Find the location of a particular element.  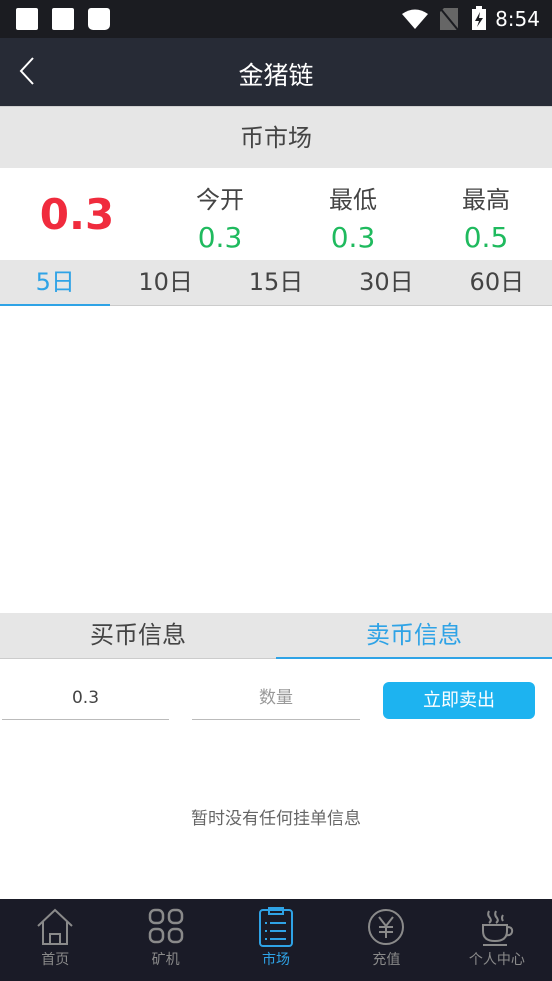

nav-label: 矿机 is located at coordinates (165, 960).